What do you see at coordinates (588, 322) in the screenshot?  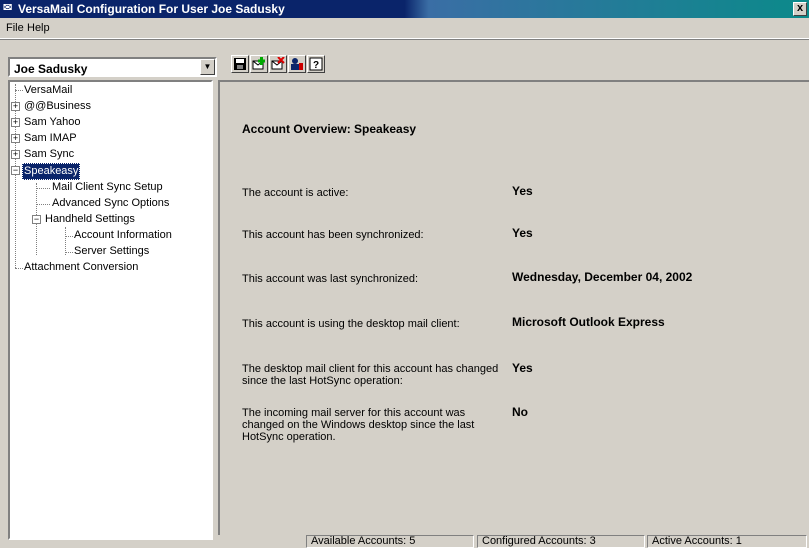 I see `row-value-mail-client: Microsoft Outlook Express` at bounding box center [588, 322].